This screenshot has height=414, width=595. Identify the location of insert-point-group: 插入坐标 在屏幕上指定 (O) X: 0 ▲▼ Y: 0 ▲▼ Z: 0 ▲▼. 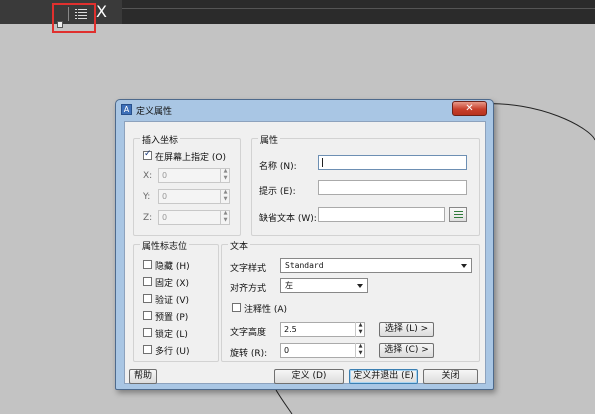
(187, 184).